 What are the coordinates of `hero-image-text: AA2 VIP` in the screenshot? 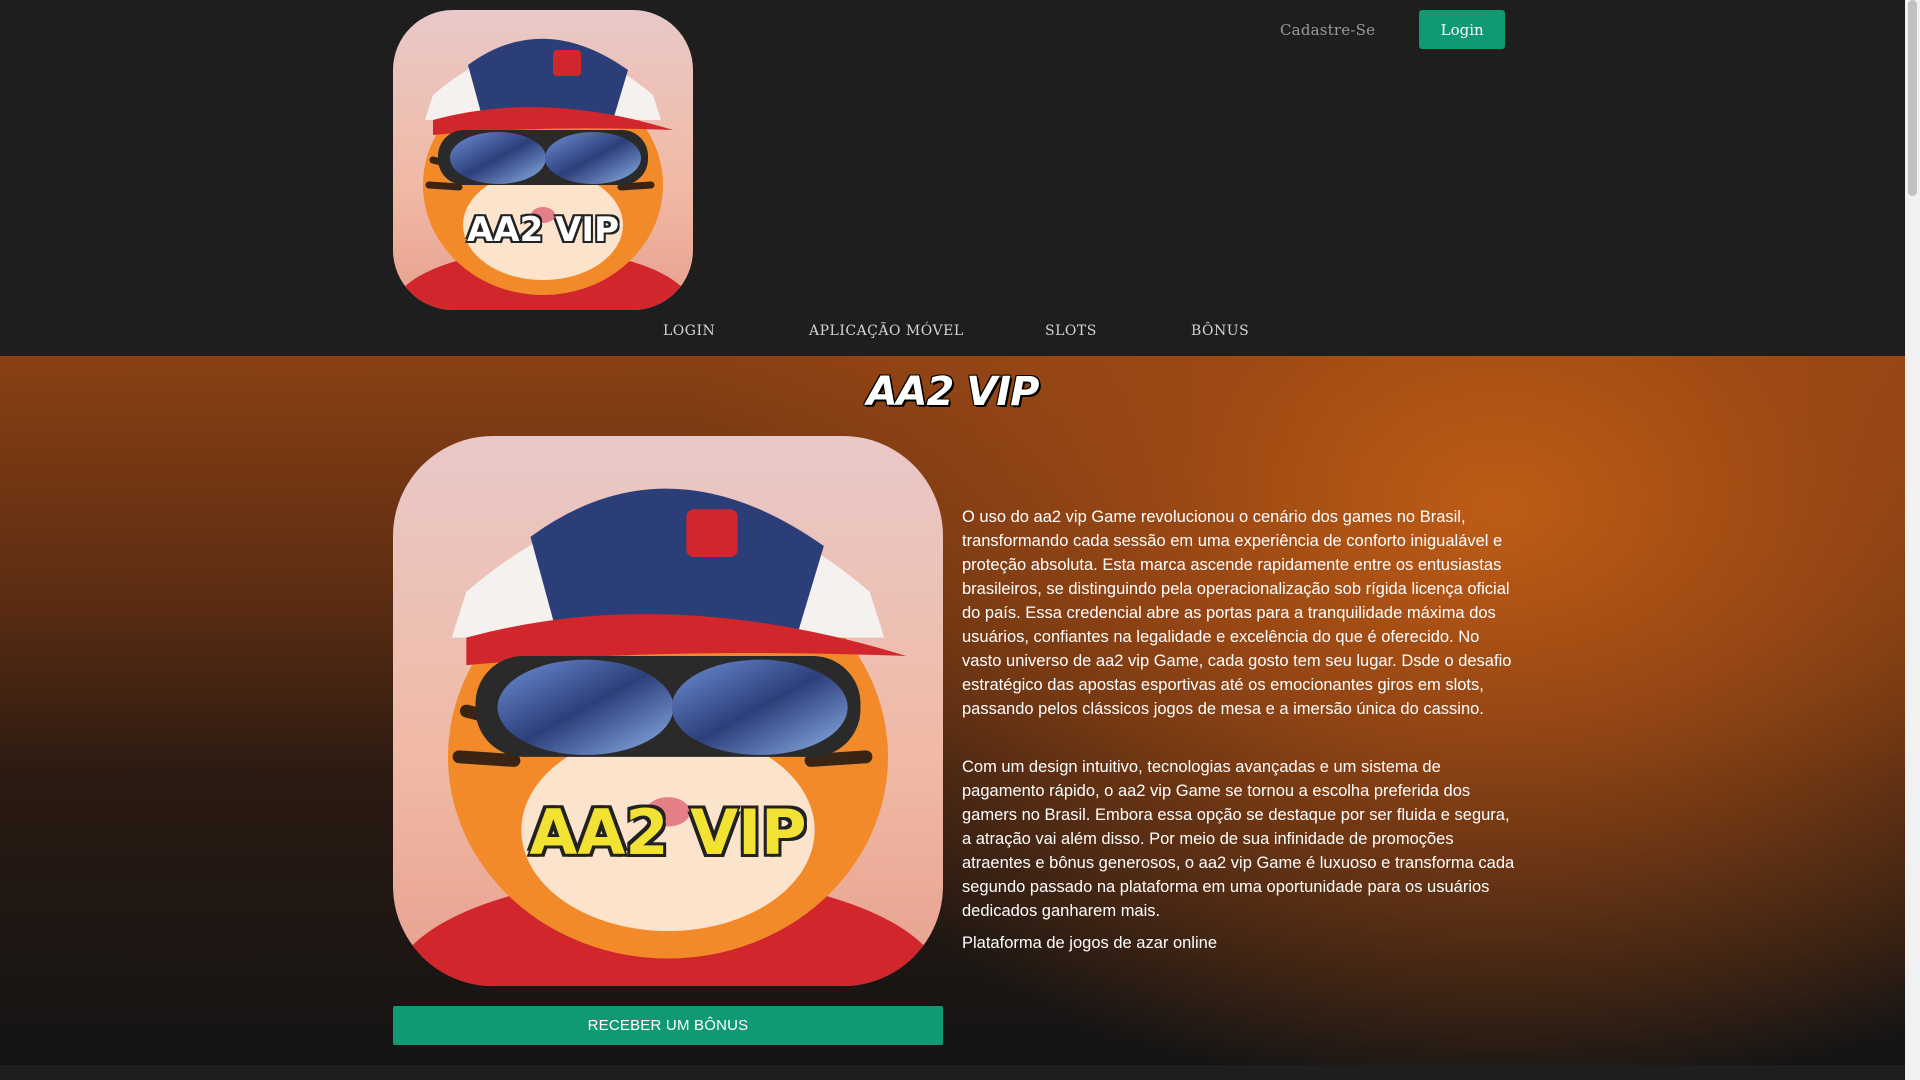 It's located at (668, 832).